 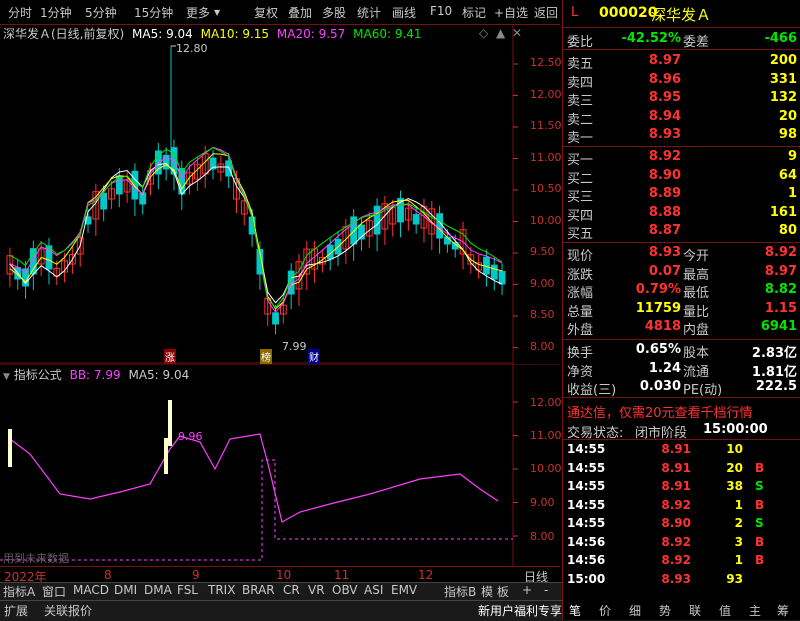 I want to click on tab-brar: BRAR, so click(x=258, y=590).